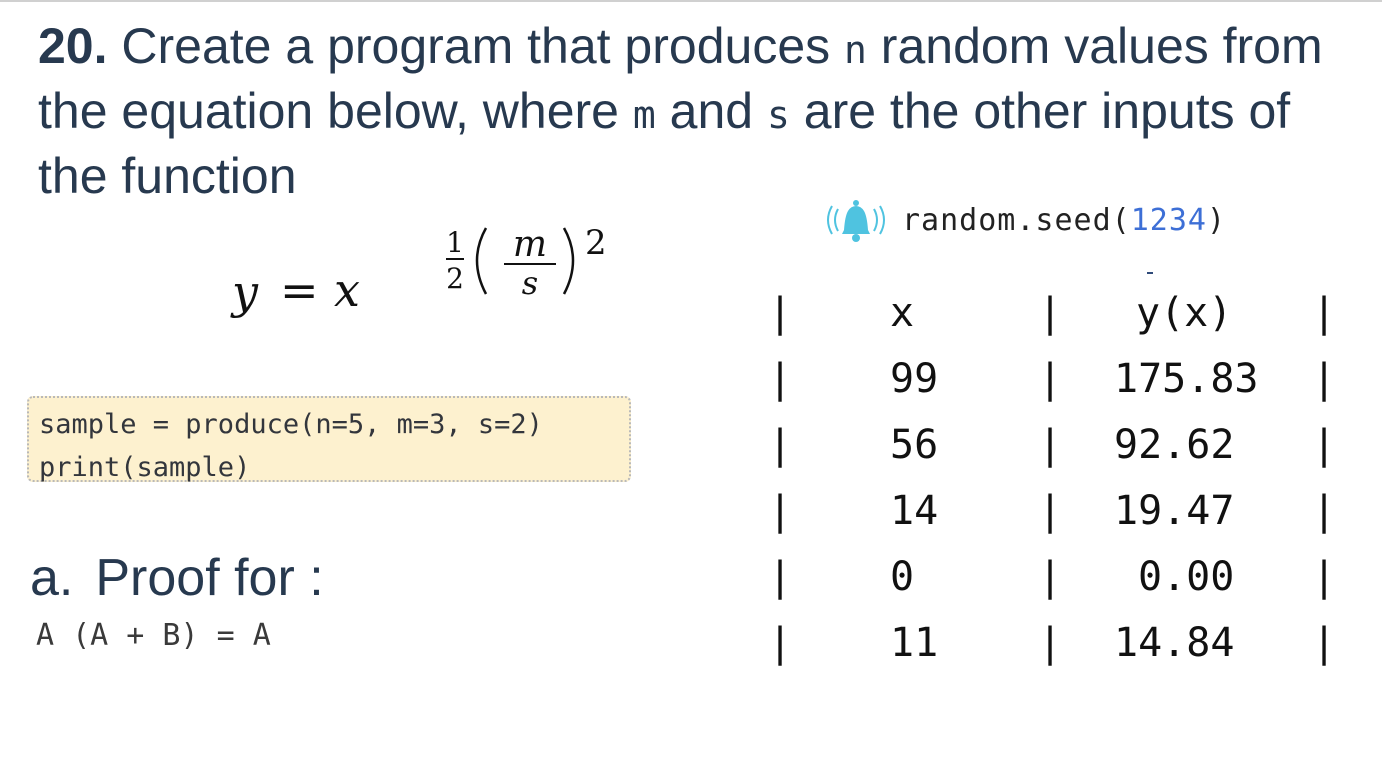 This screenshot has height=780, width=1382. I want to click on question-part-3: and, so click(711, 111).